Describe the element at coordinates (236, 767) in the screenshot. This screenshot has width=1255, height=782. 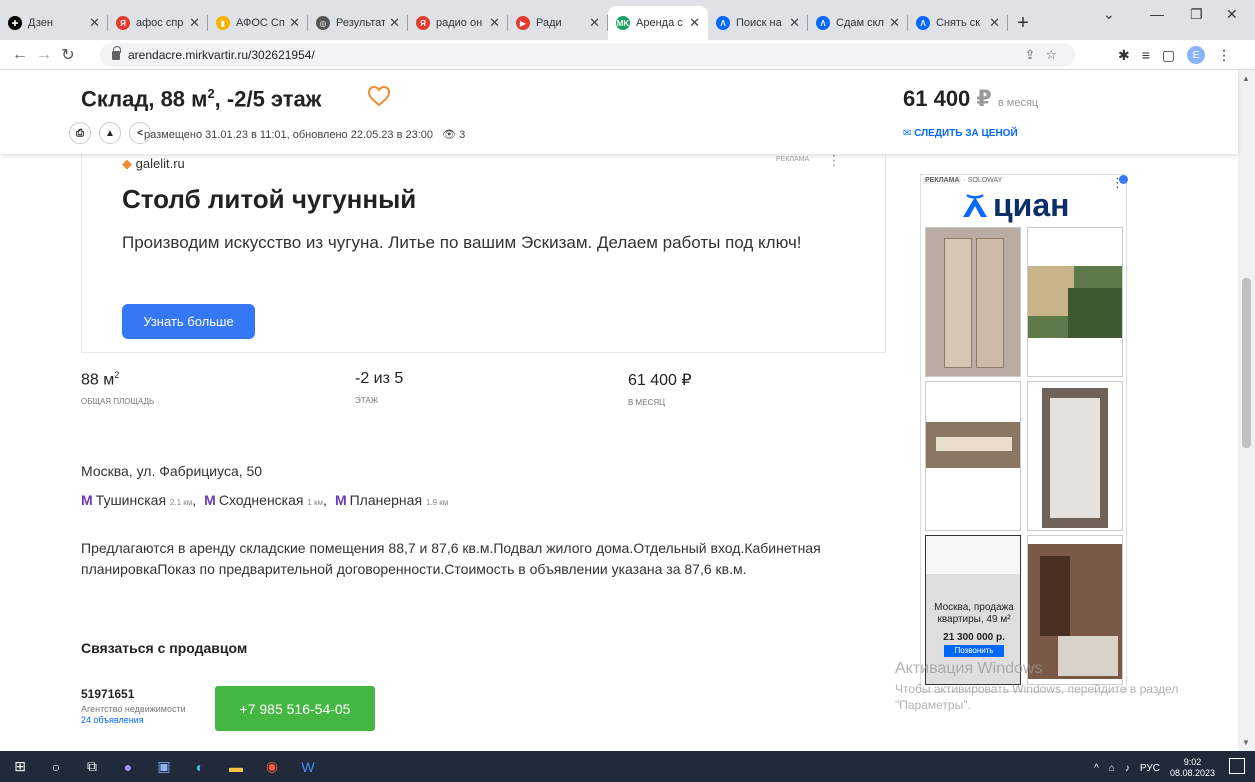
I see `file-explorer-icon: ▬` at that location.